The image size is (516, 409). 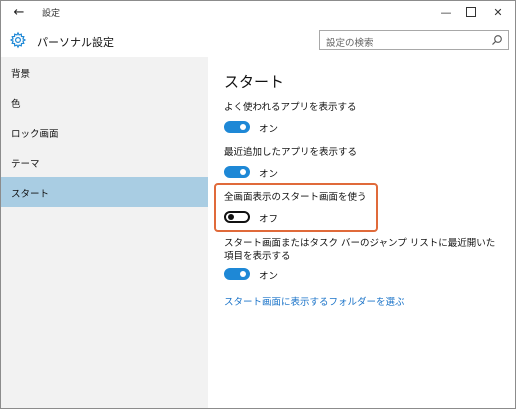 I want to click on sidebar-item-start: スタート, so click(x=104, y=192).